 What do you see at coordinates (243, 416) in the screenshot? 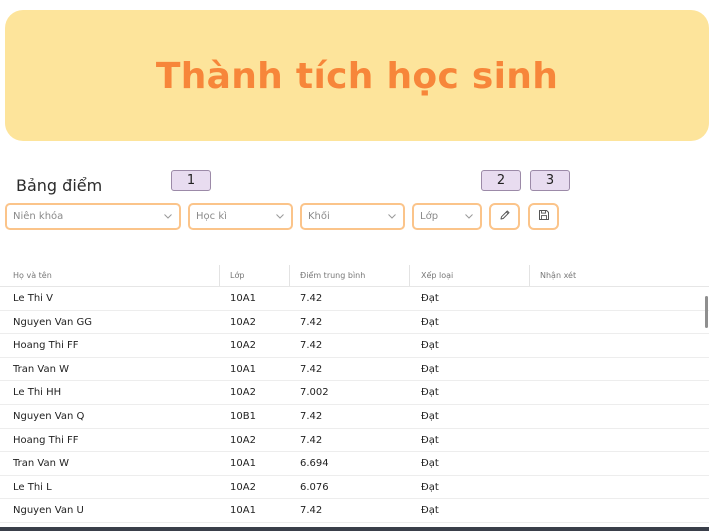
I see `cell-class: 10B1` at bounding box center [243, 416].